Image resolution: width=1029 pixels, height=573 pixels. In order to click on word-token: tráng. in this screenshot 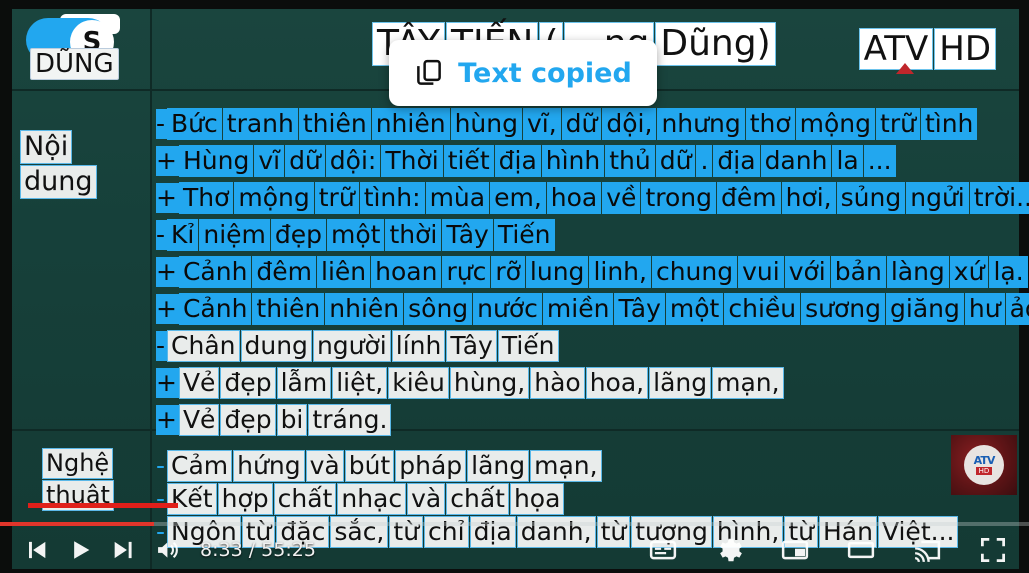, I will do `click(350, 420)`.